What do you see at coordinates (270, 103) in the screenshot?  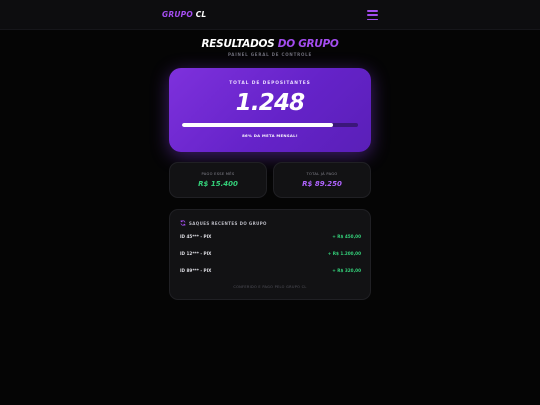 I see `depositors-value: 1.248` at bounding box center [270, 103].